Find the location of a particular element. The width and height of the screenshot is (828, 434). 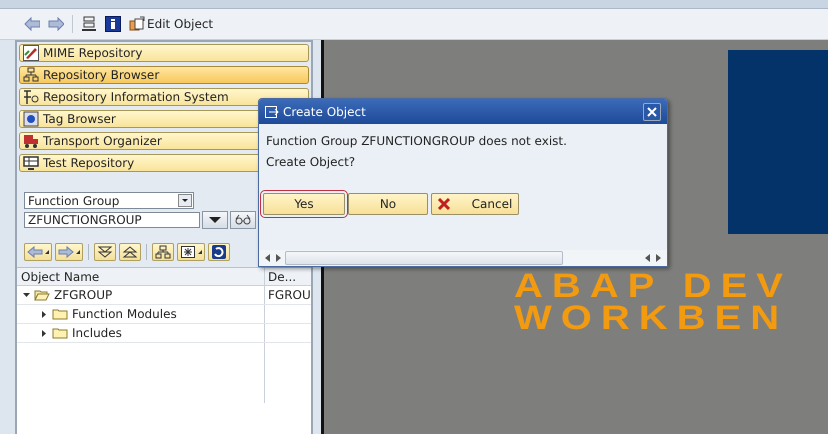

back-icon is located at coordinates (35, 252).